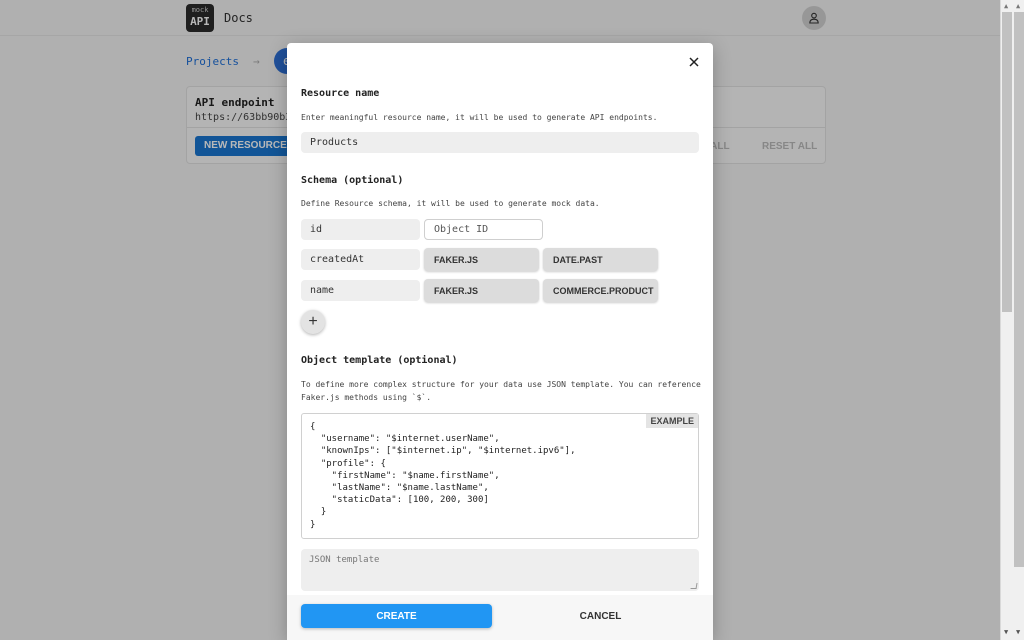 This screenshot has width=1024, height=640. I want to click on schema-field-type-select: Object ID, so click(483, 229).